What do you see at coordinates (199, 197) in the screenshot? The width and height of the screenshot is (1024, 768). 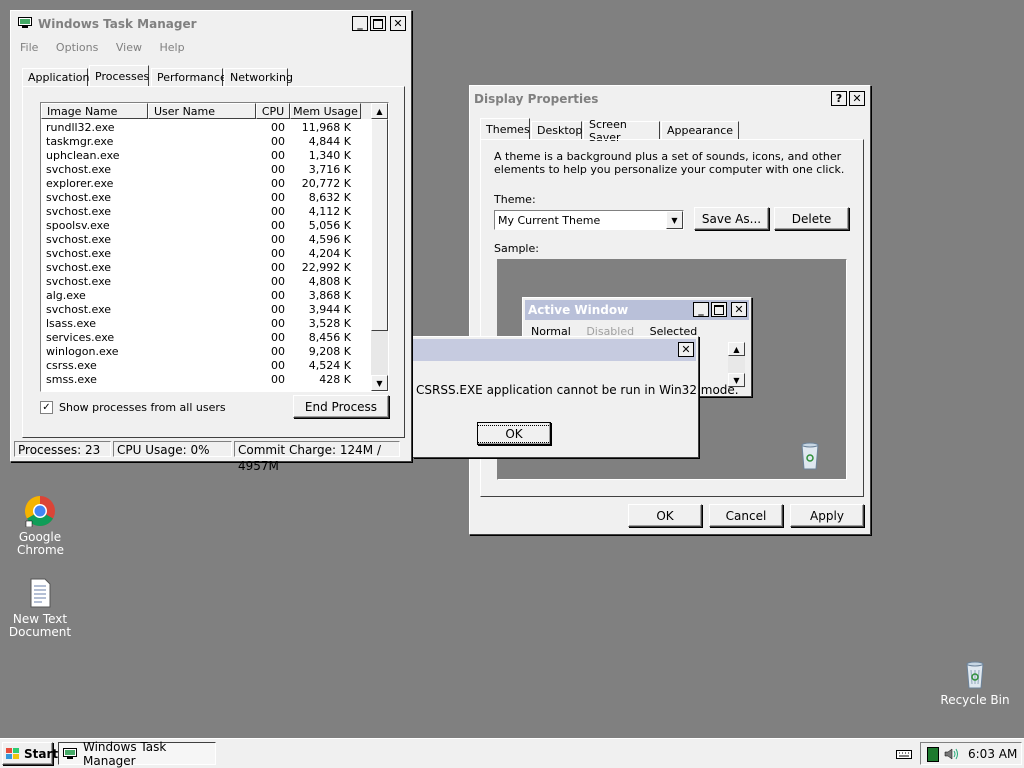 I see `table-row: svchost.exe 00 8,632 K` at bounding box center [199, 197].